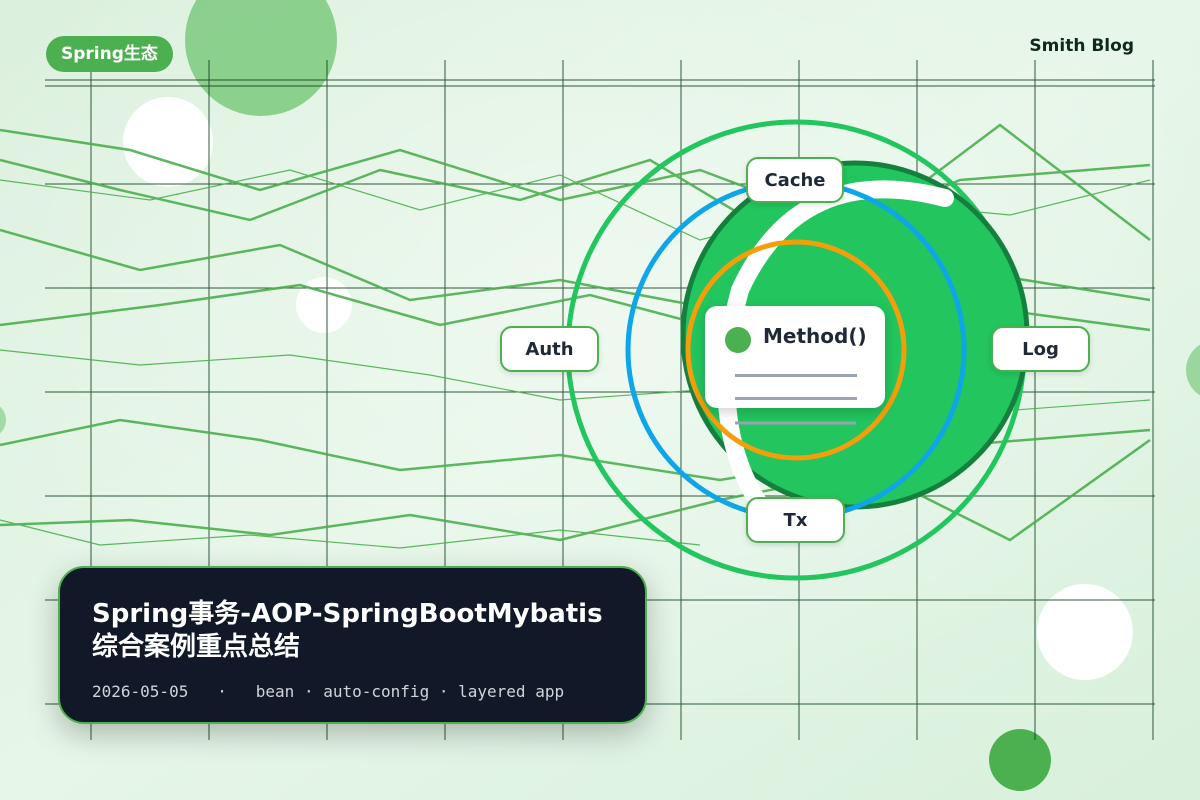  I want to click on meta-tag: layered app, so click(511, 691).